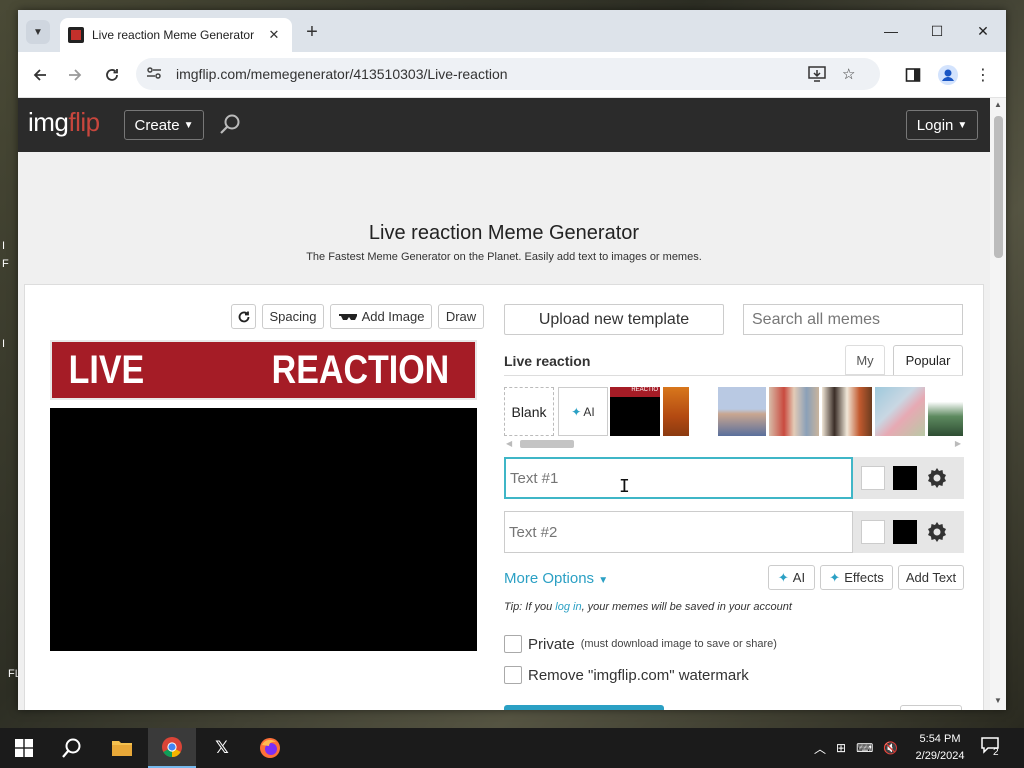  What do you see at coordinates (864, 577) in the screenshot?
I see `effects-label: Effects` at bounding box center [864, 577].